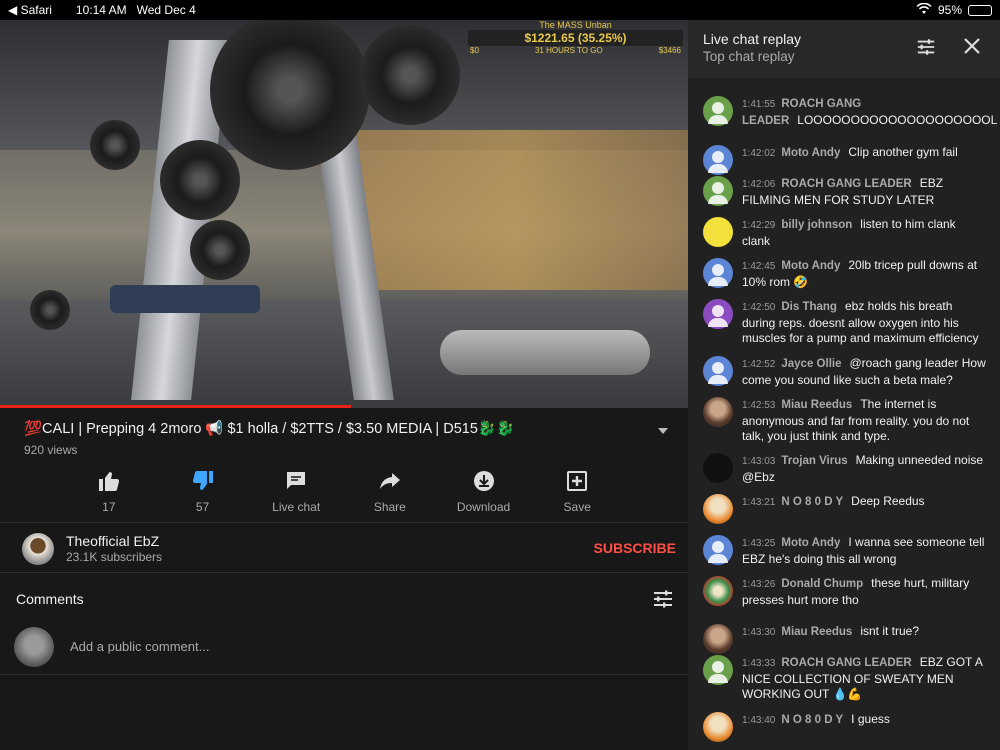 This screenshot has width=1000, height=750. I want to click on progress-played, so click(175, 406).